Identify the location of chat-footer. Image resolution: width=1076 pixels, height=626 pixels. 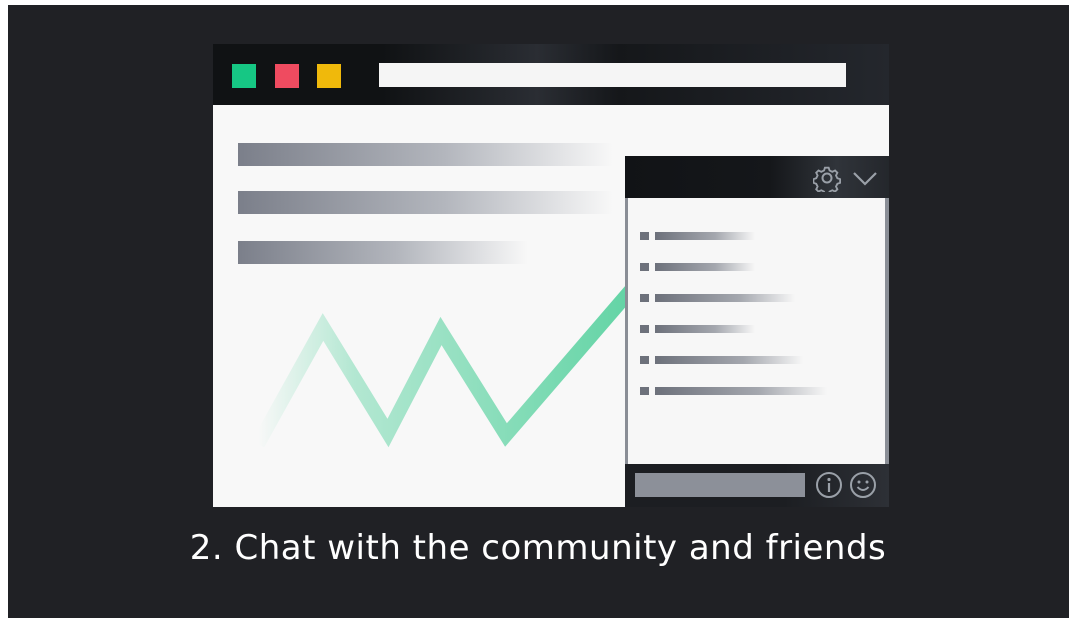
(757, 485).